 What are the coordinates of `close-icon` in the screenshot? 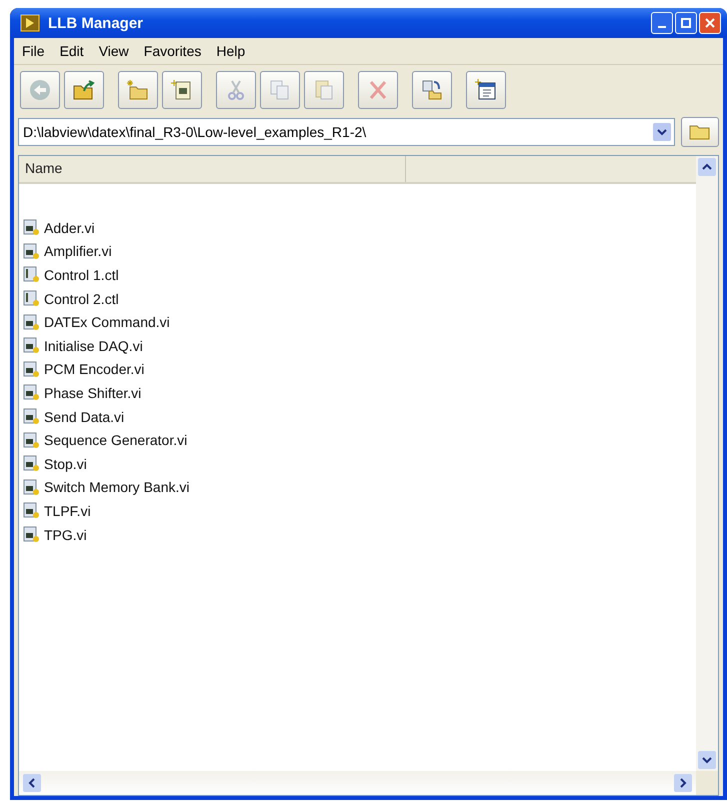 It's located at (710, 23).